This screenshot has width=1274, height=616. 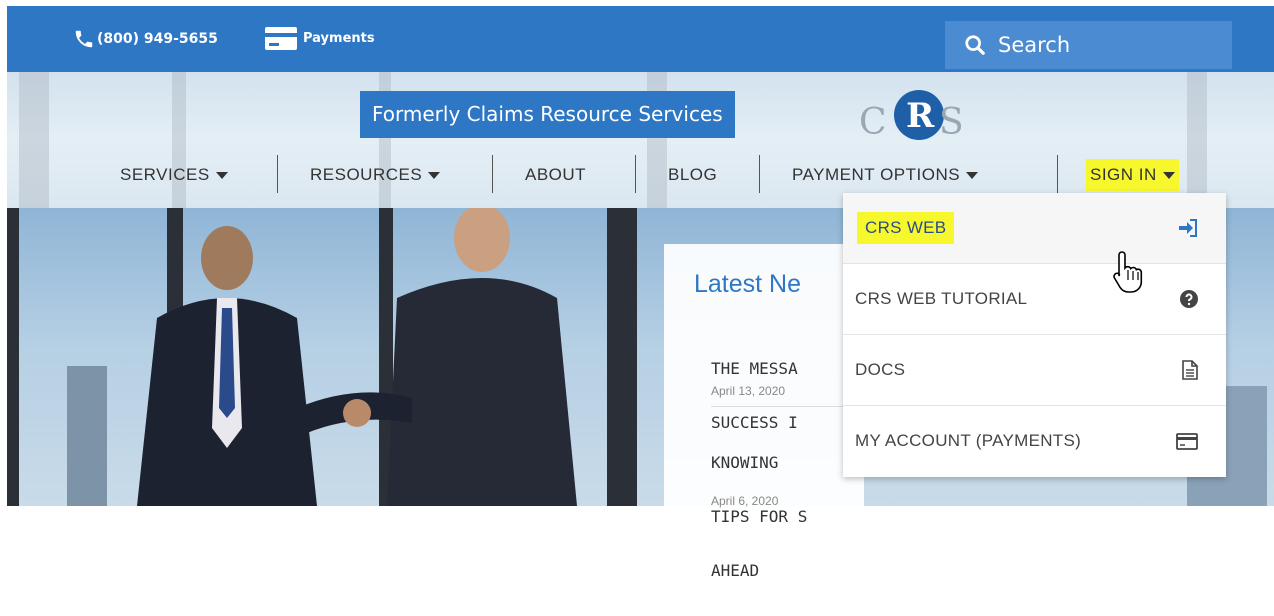 I want to click on search-button: Search, so click(x=1088, y=45).